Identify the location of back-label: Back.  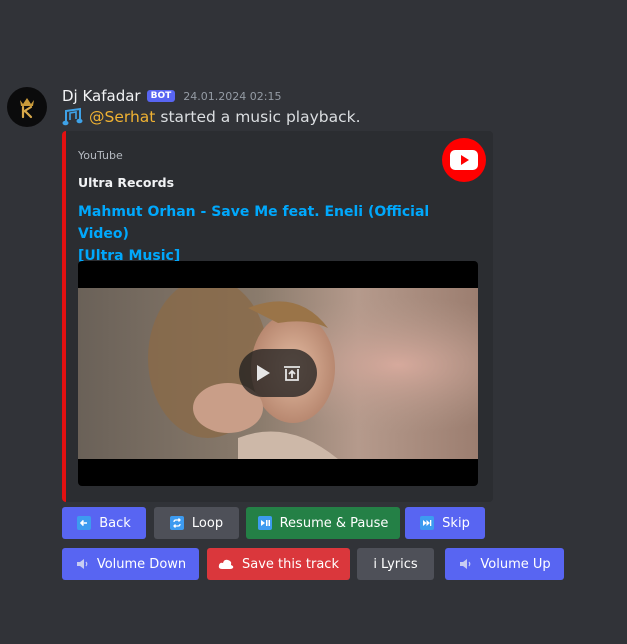
(115, 523).